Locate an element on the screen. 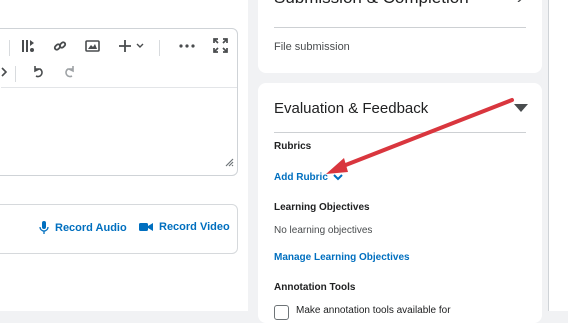 This screenshot has height=323, width=568. chevron-down-icon is located at coordinates (338, 177).